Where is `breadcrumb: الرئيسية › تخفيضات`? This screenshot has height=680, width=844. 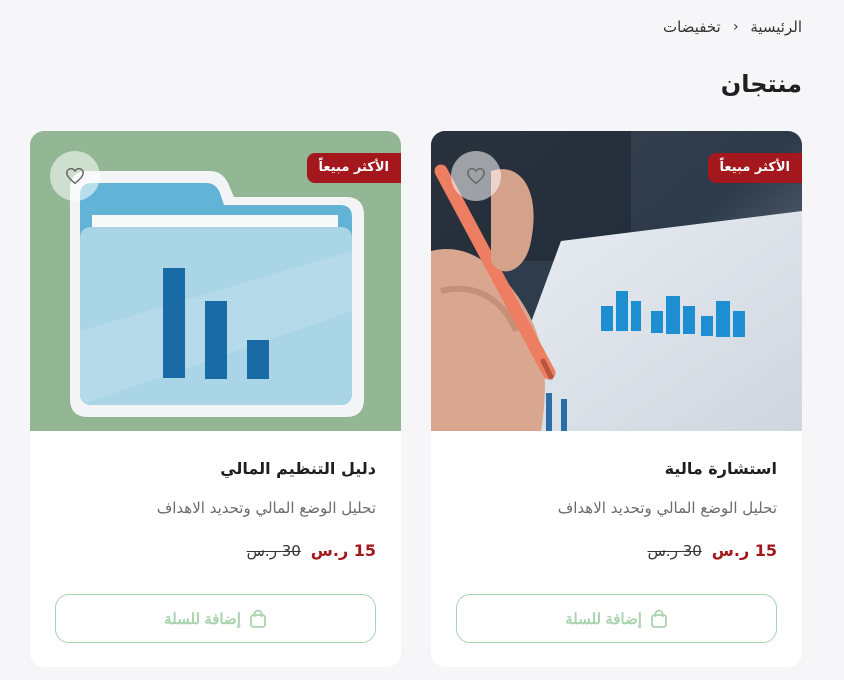
breadcrumb: الرئيسية › تخفيضات is located at coordinates (732, 27).